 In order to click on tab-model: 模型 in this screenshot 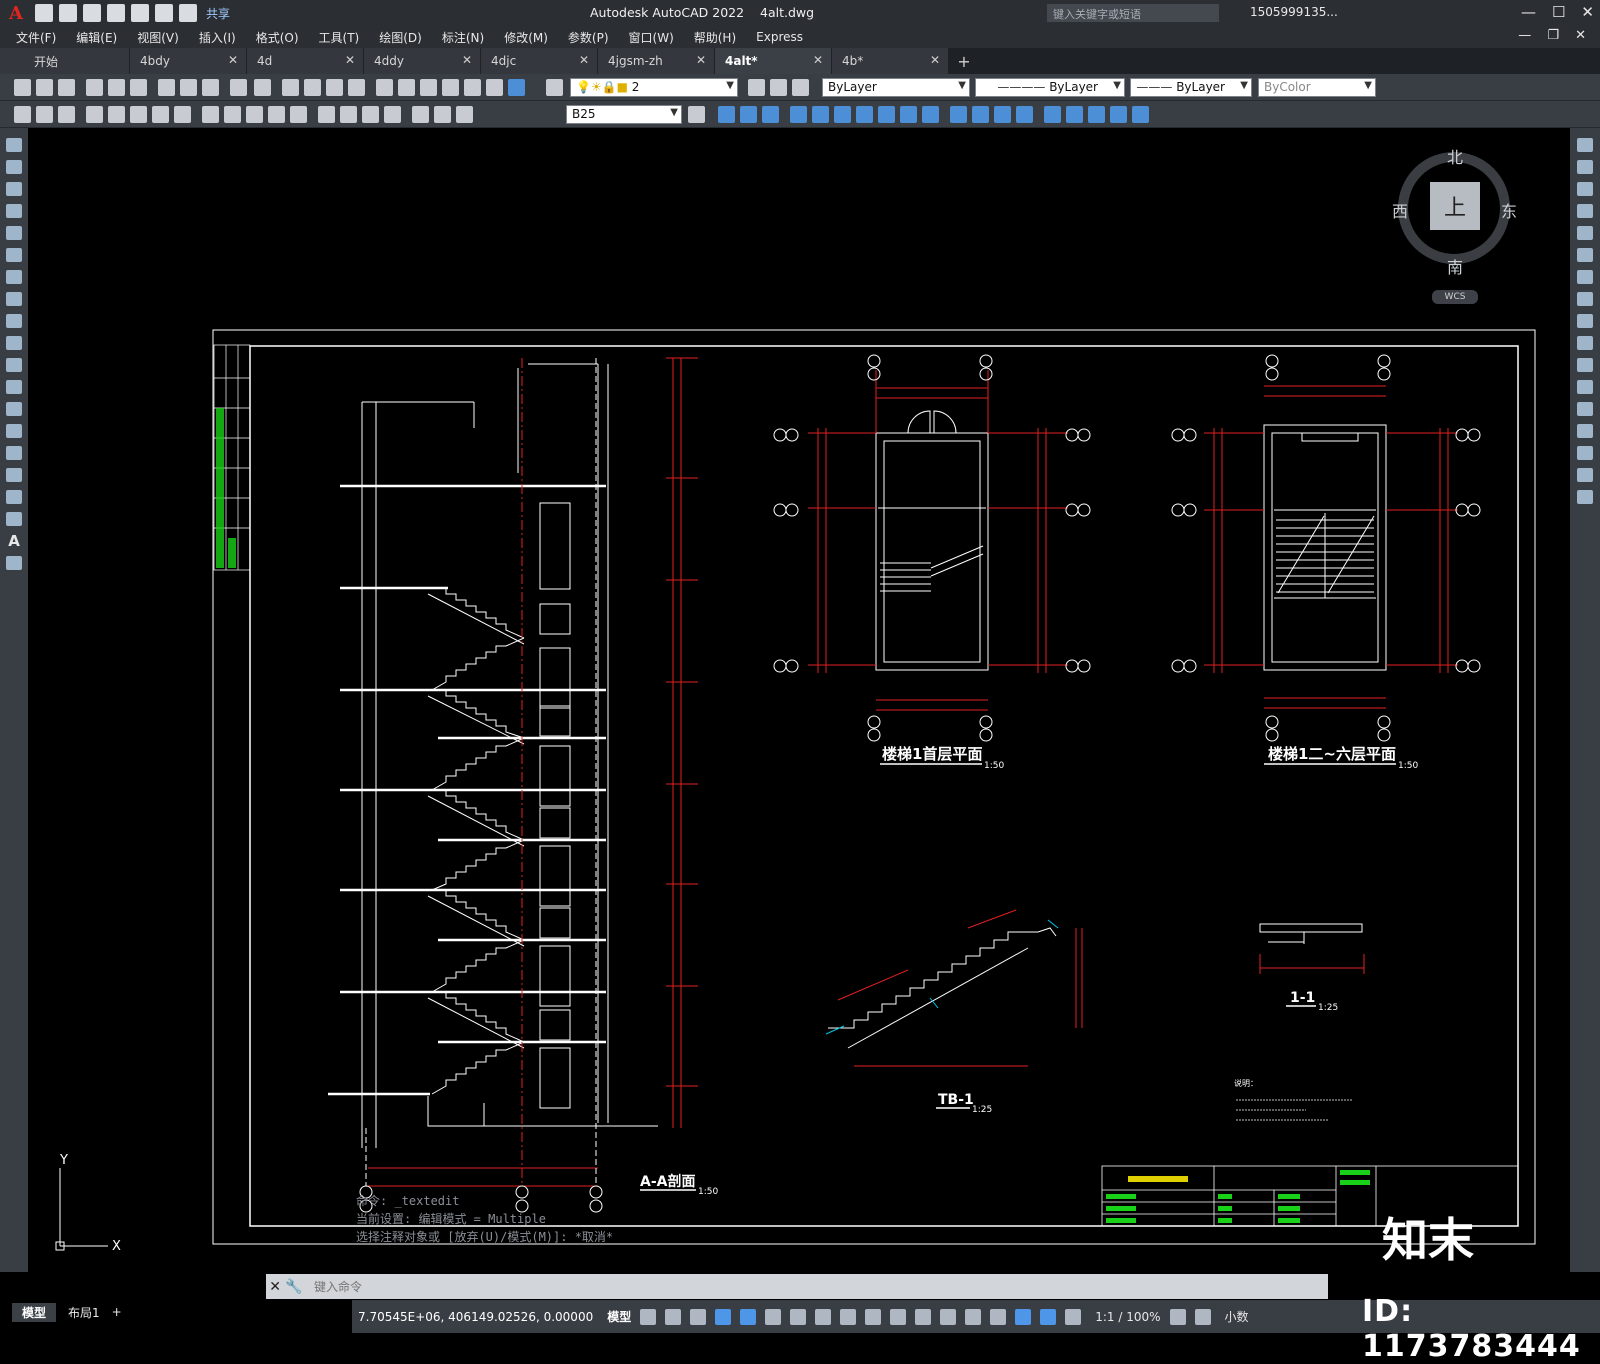, I will do `click(34, 1312)`.